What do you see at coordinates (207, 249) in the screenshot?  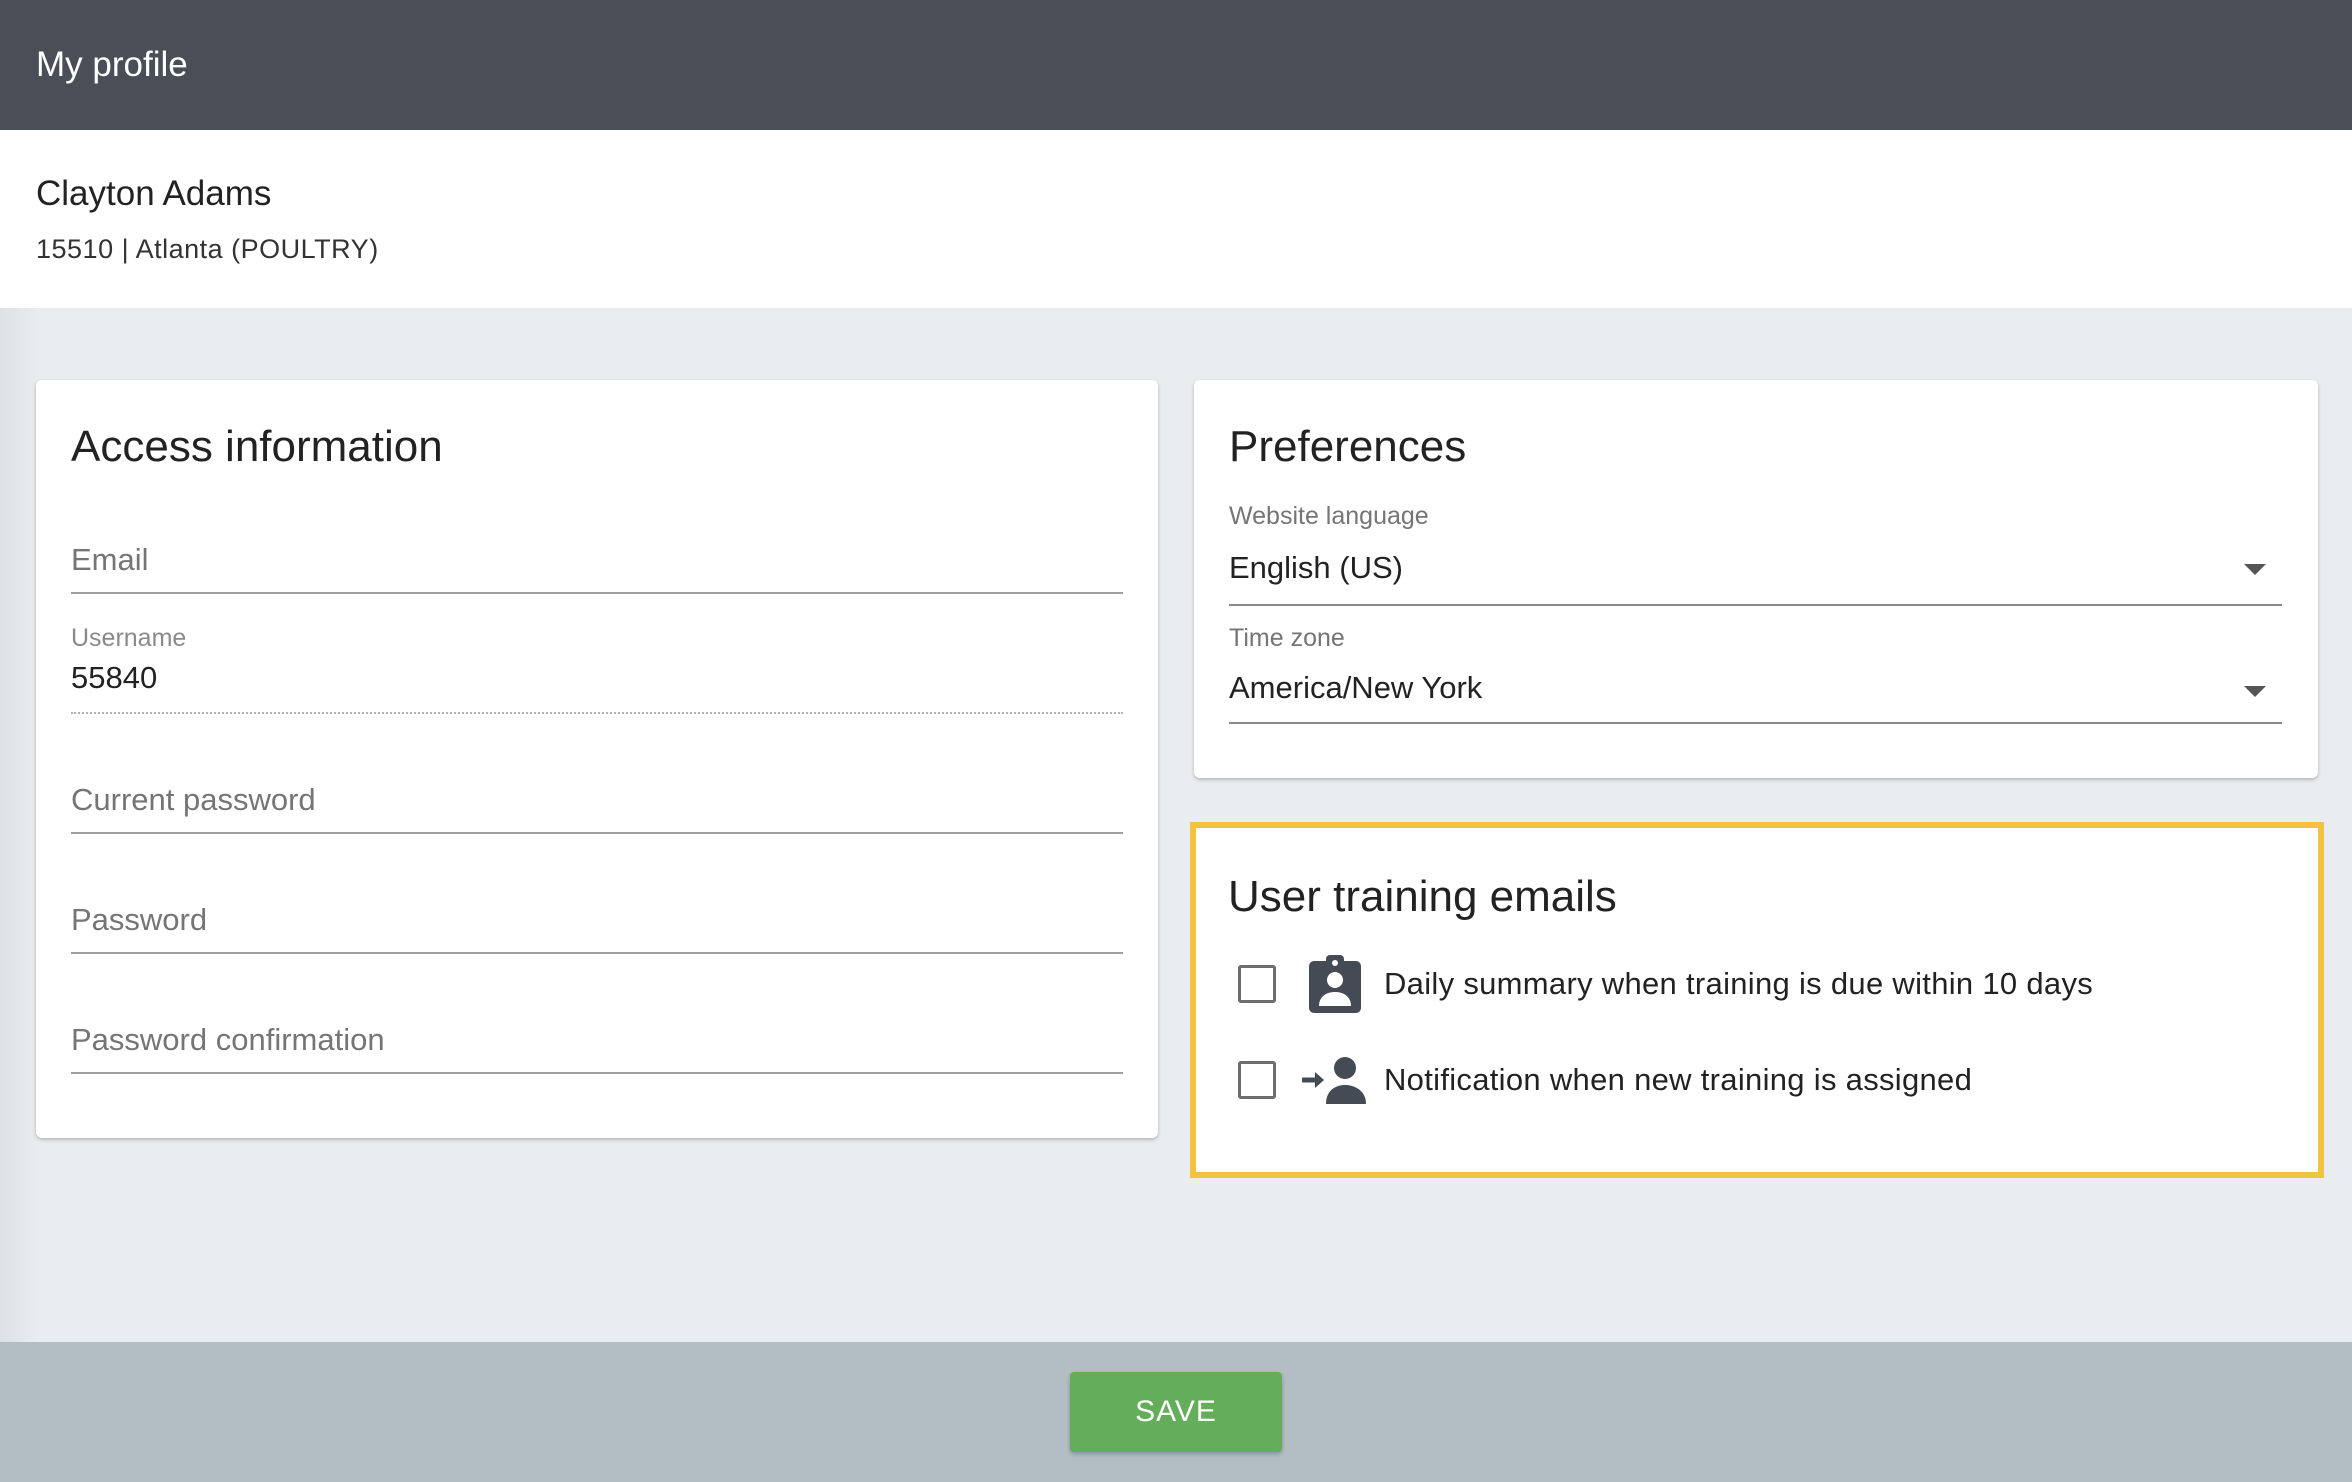 I see `profile-meta: 15510 | Atlanta (POULTRY)` at bounding box center [207, 249].